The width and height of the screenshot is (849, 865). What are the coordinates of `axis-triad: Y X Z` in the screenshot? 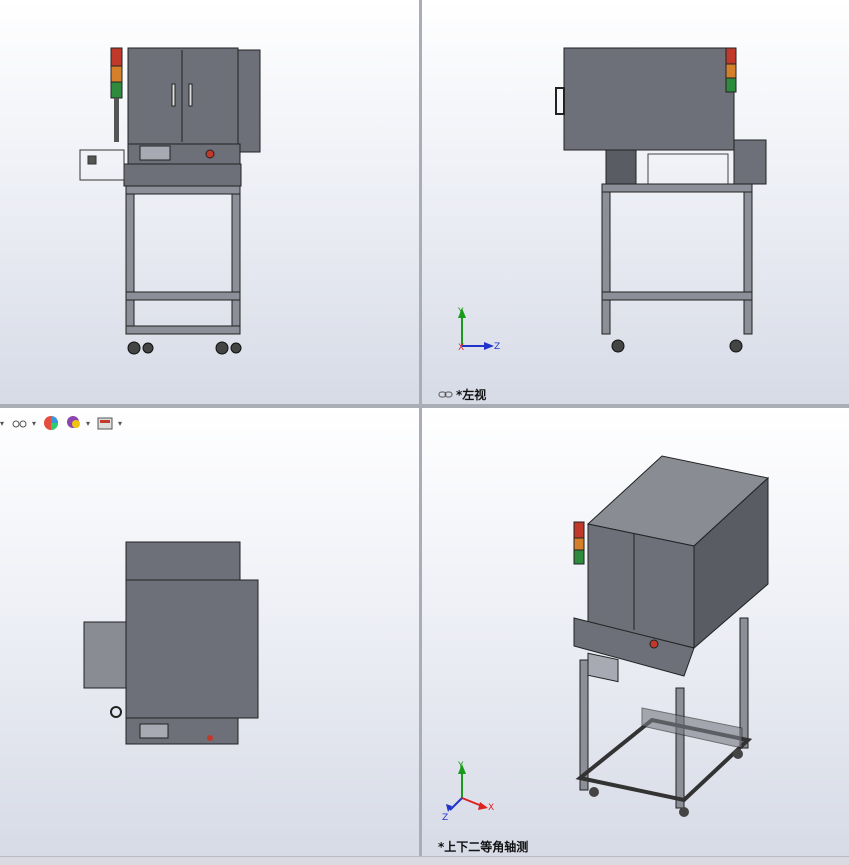 It's located at (468, 792).